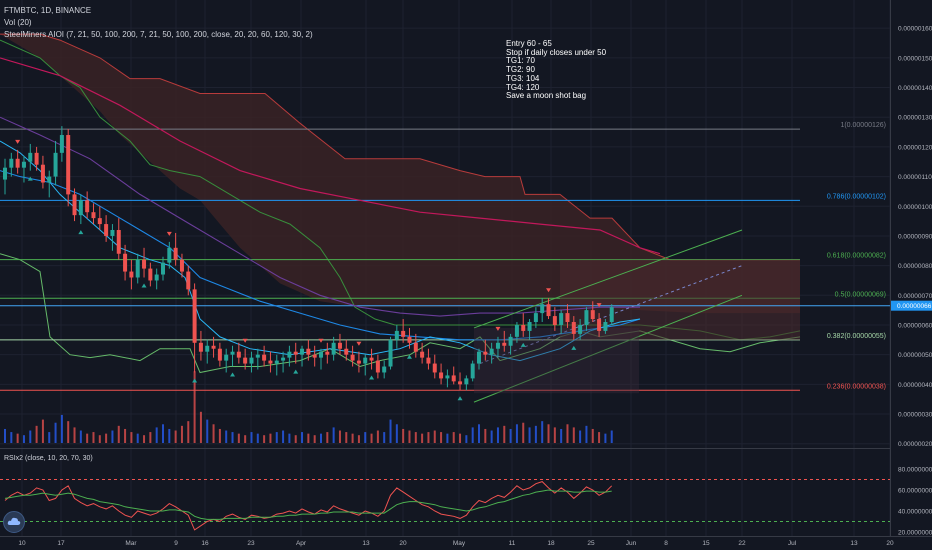  What do you see at coordinates (915, 512) in the screenshot?
I see `rsi-tick-label: 40.0000000` at bounding box center [915, 512].